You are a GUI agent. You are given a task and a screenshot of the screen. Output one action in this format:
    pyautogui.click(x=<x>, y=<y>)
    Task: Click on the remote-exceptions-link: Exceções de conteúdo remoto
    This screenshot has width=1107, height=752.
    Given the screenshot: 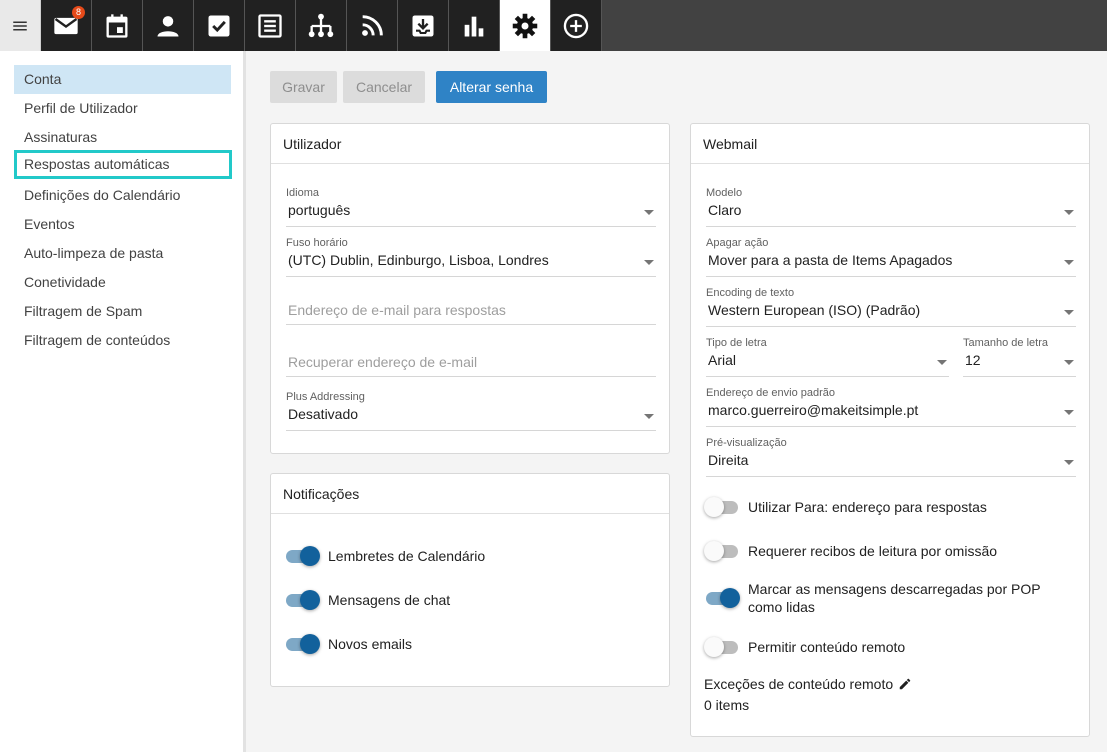 What is the action you would take?
    pyautogui.click(x=808, y=684)
    